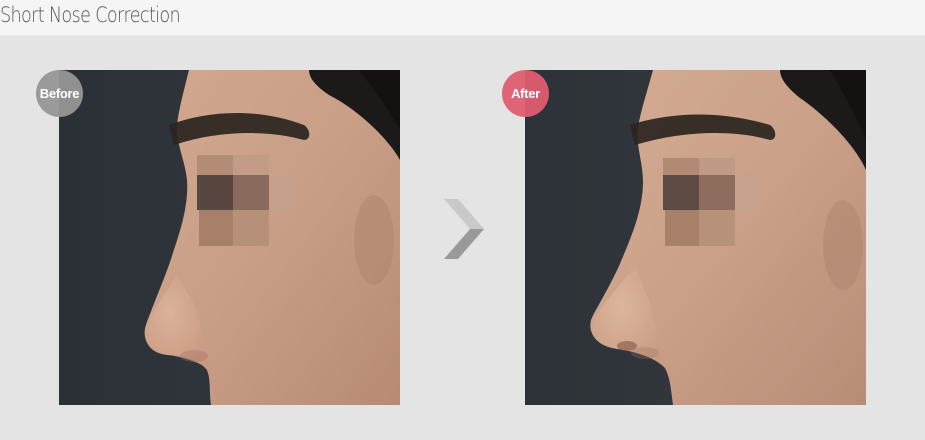 The width and height of the screenshot is (925, 440). What do you see at coordinates (59, 93) in the screenshot?
I see `before-badge: Before` at bounding box center [59, 93].